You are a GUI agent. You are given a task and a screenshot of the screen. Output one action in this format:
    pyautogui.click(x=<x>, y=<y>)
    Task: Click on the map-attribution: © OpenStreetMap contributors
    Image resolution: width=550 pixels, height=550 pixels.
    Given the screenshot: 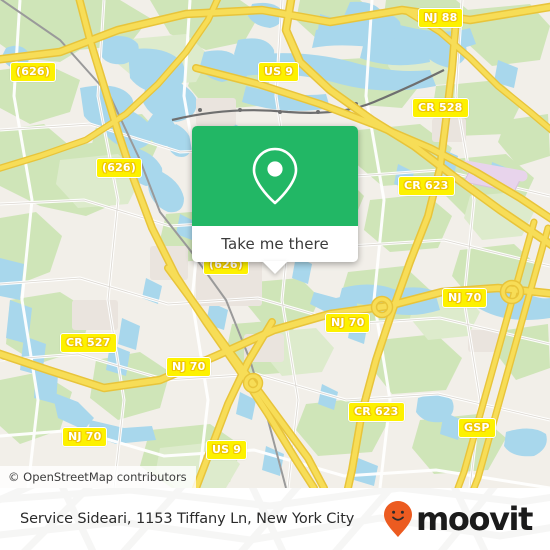 What is the action you would take?
    pyautogui.click(x=98, y=477)
    